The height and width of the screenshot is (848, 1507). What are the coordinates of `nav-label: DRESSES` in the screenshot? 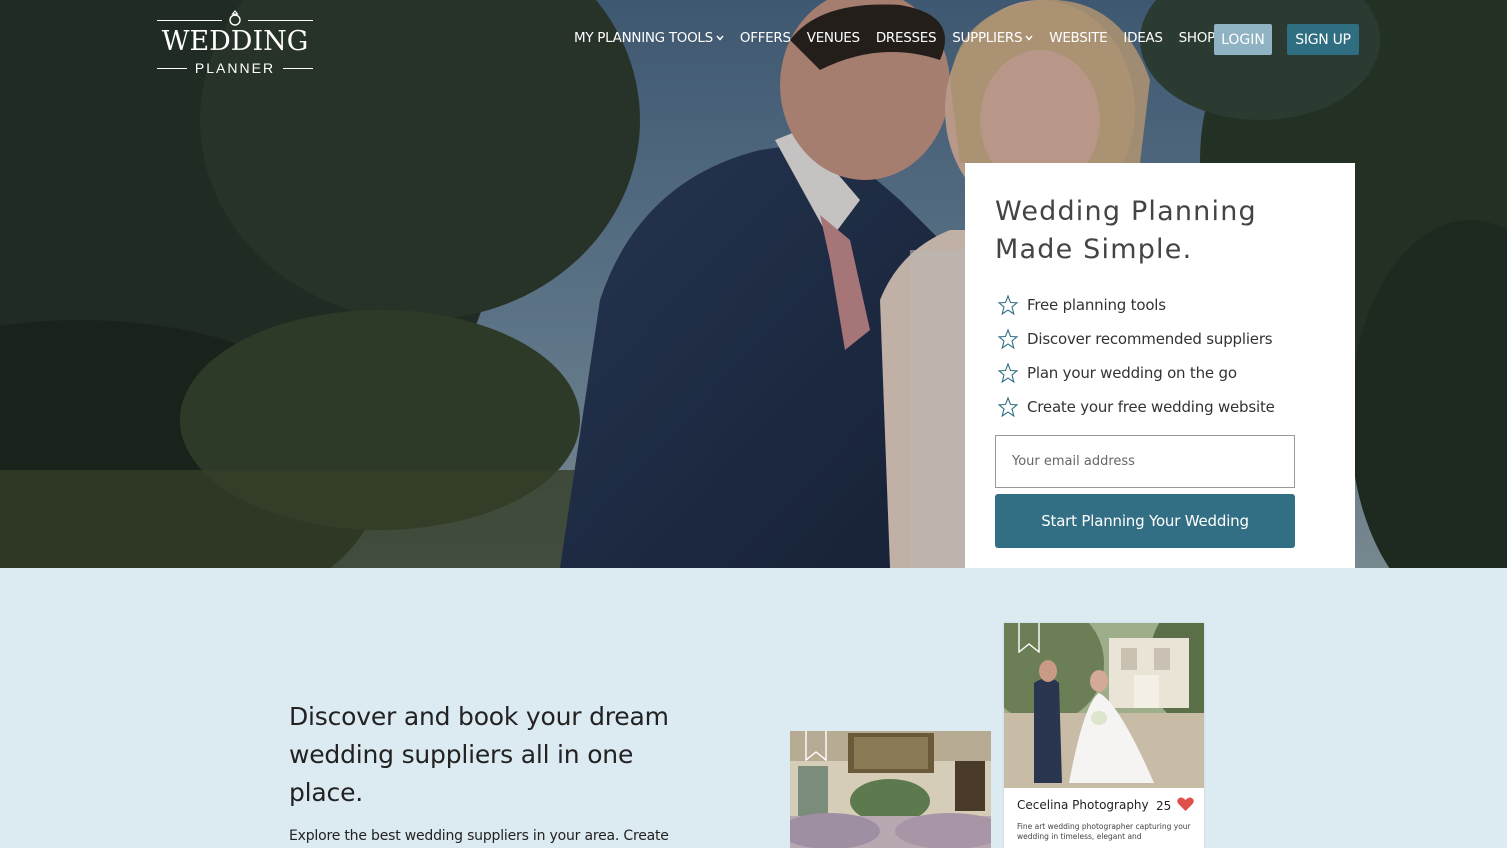 It's located at (906, 38).